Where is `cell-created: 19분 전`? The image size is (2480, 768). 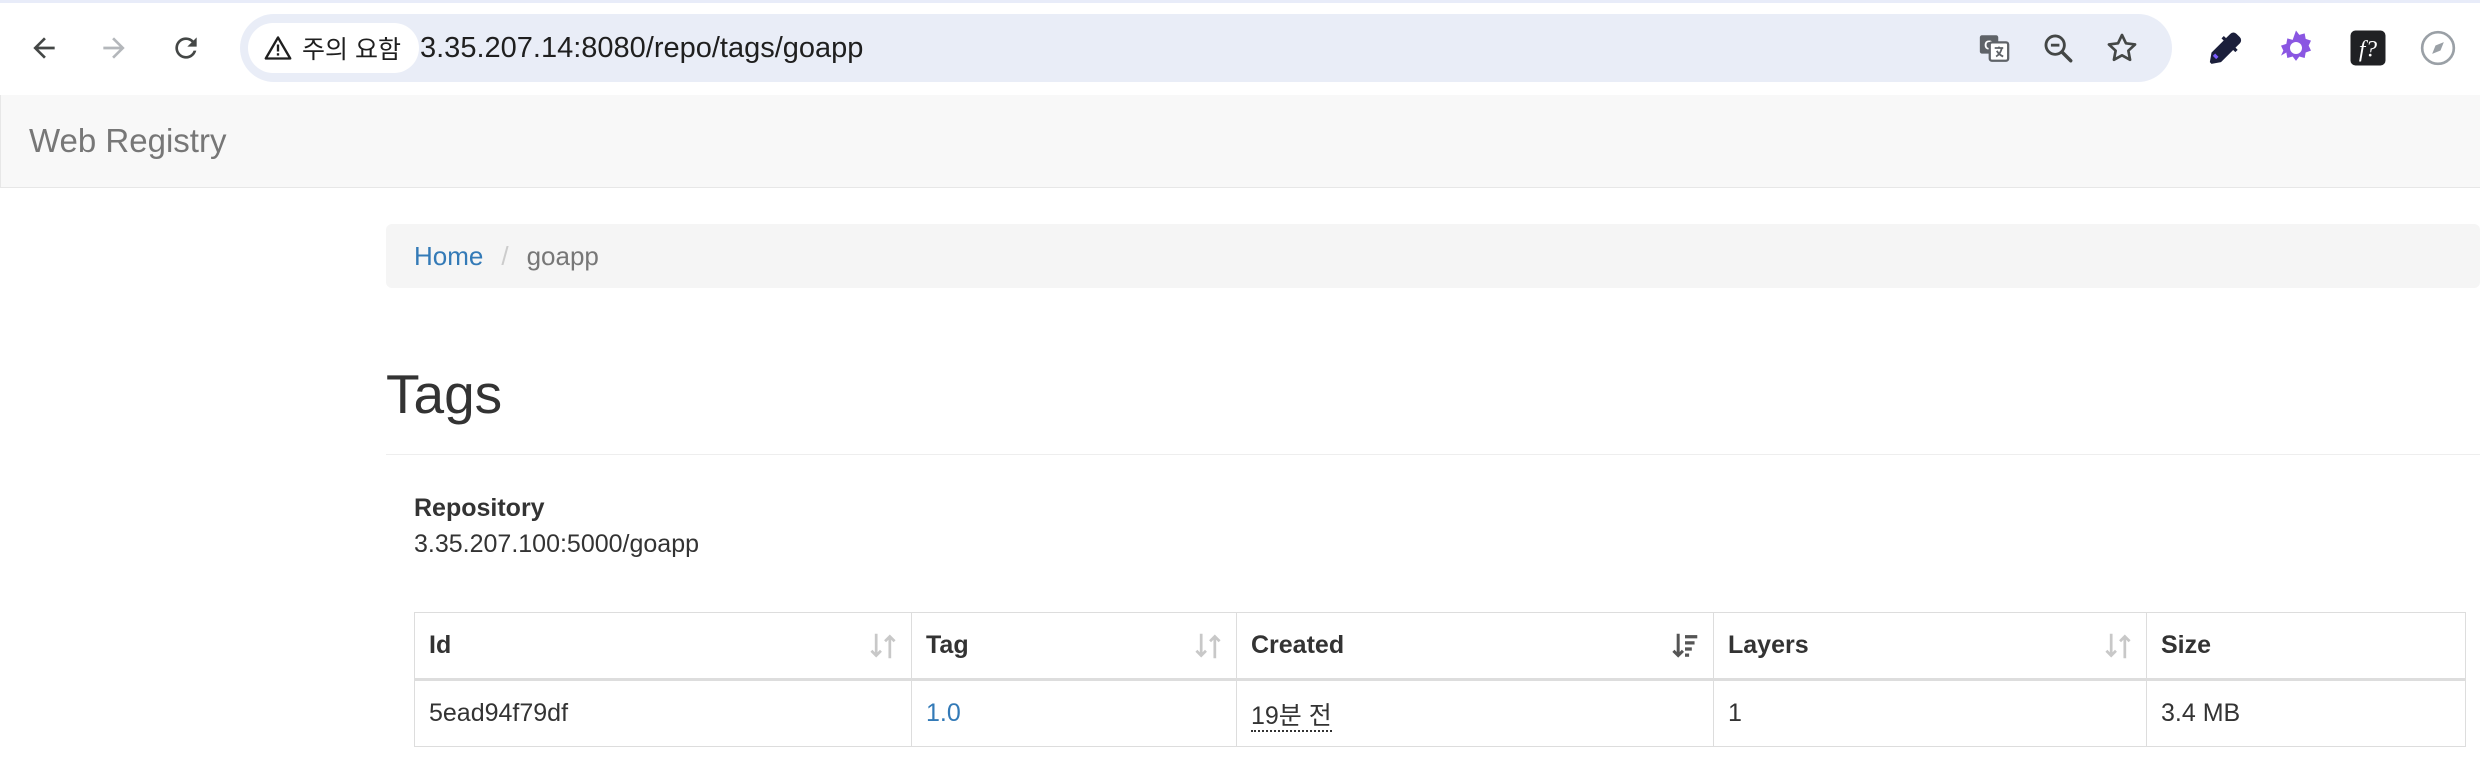 cell-created: 19분 전 is located at coordinates (1475, 713).